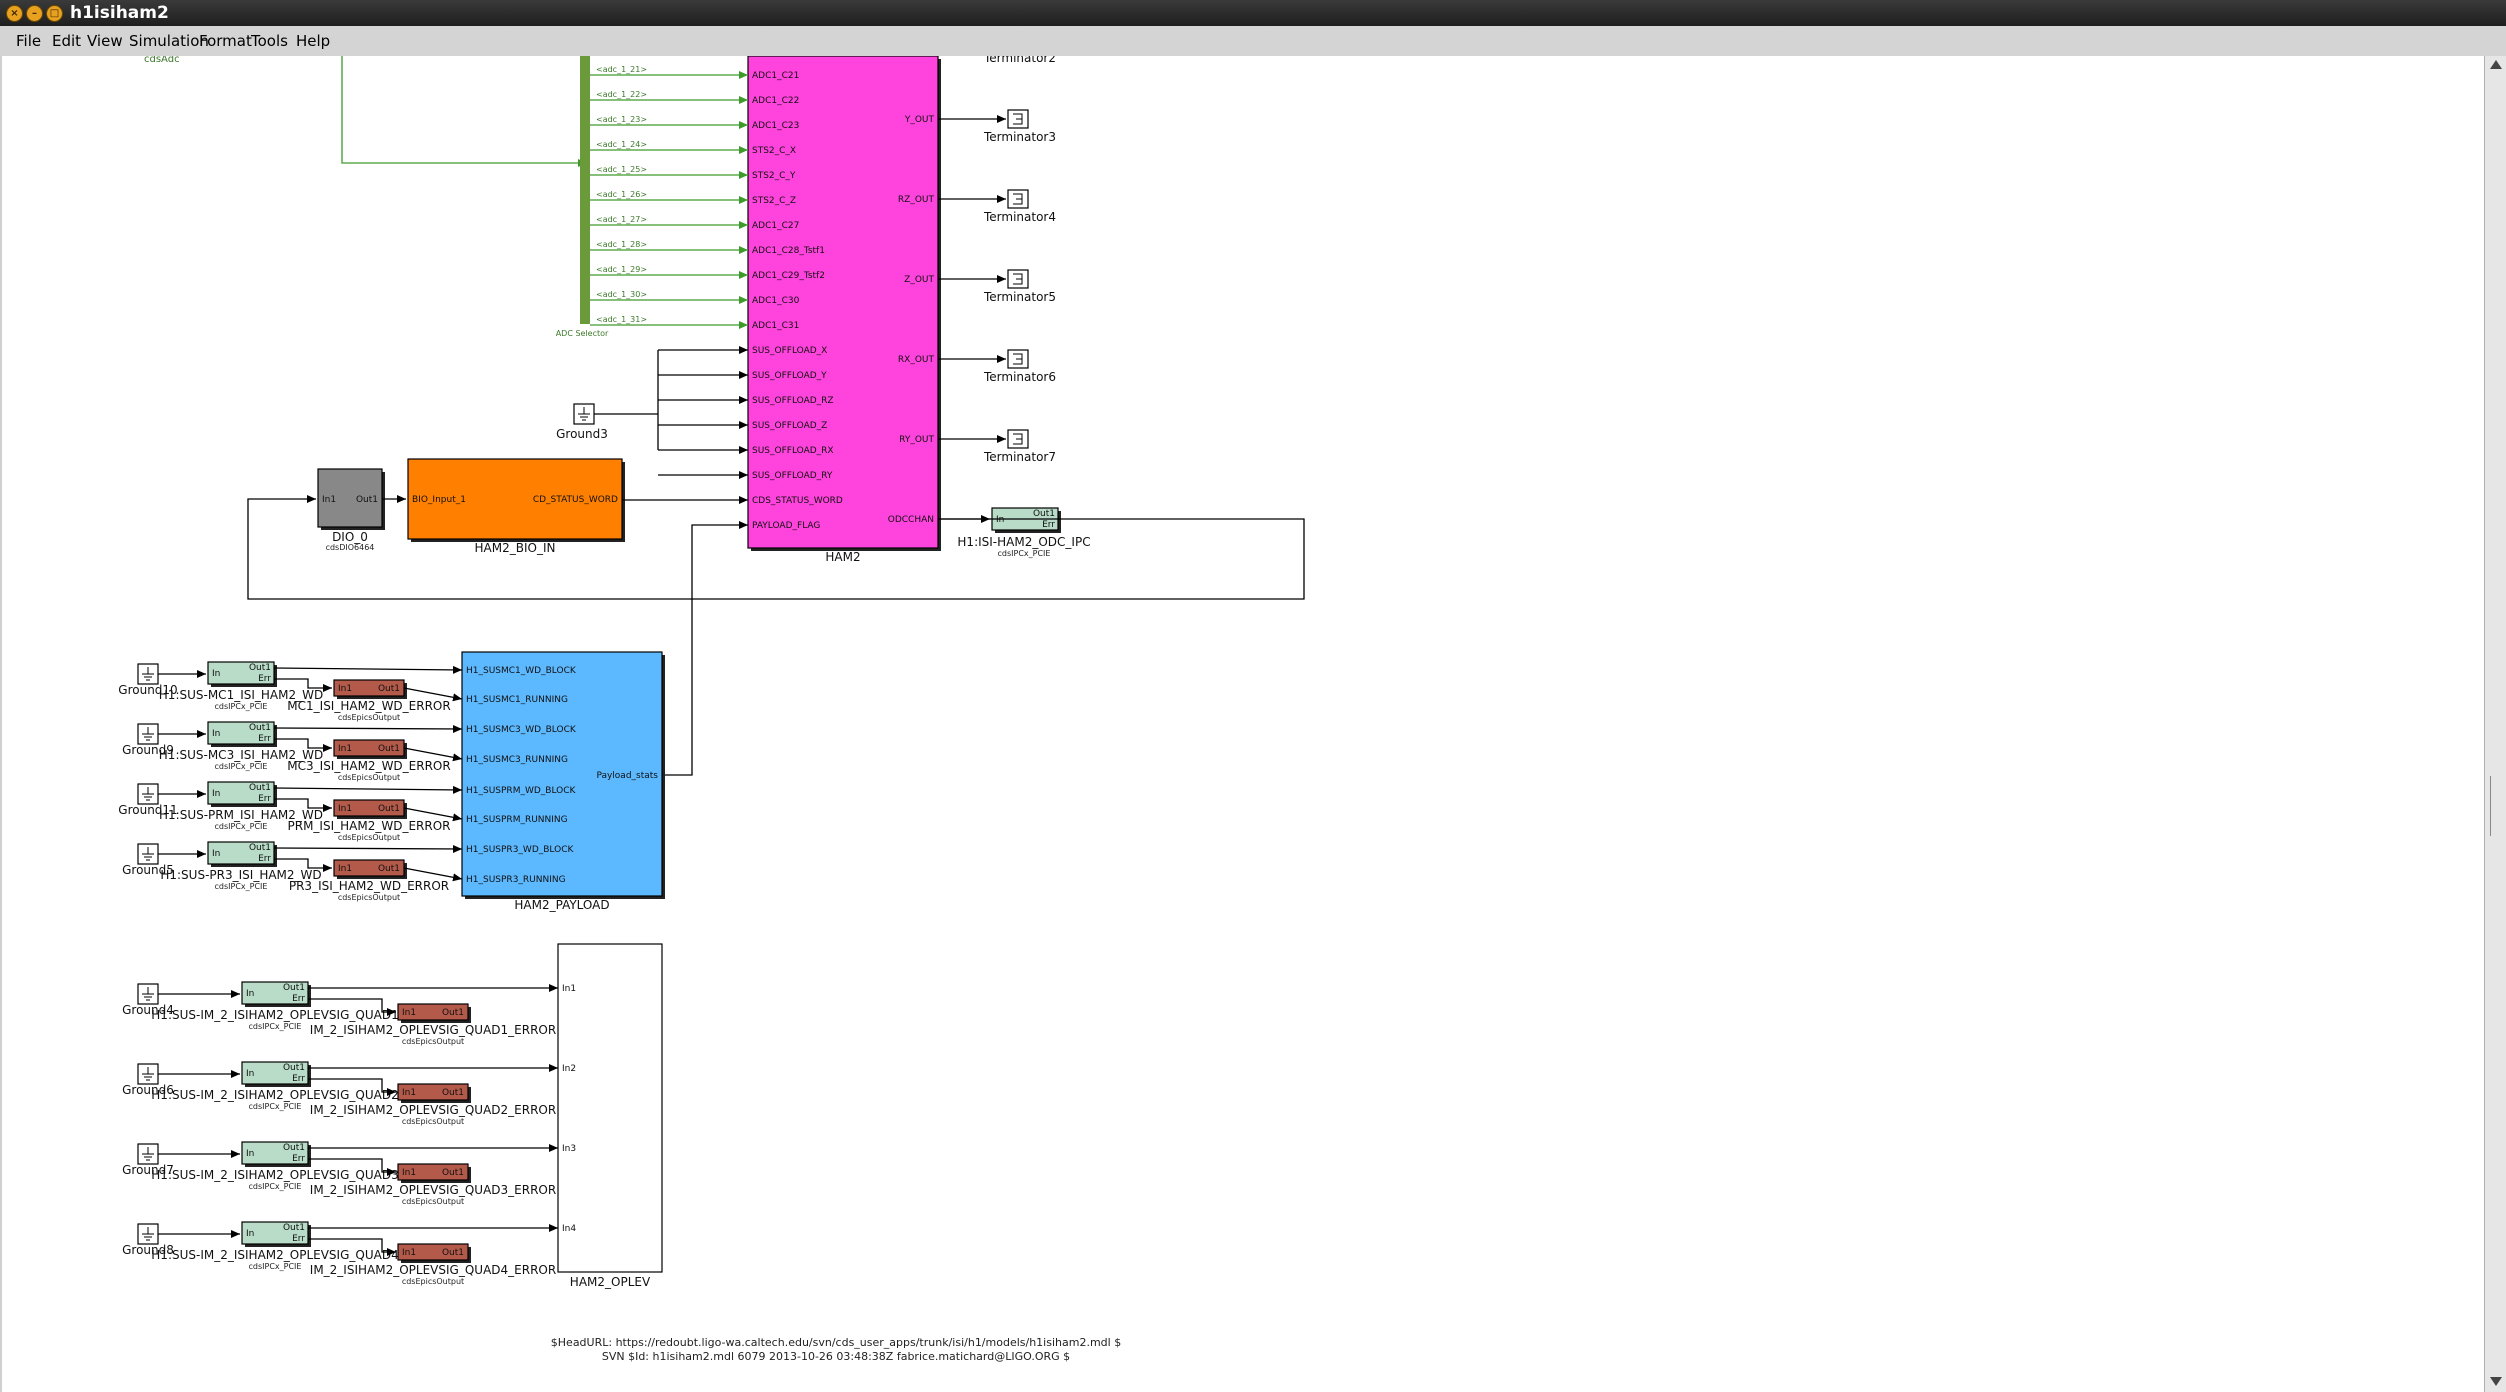 This screenshot has height=1392, width=2506. I want to click on odc-label: H1:ISI-HAM2_ODC_IPC, so click(1023, 542).